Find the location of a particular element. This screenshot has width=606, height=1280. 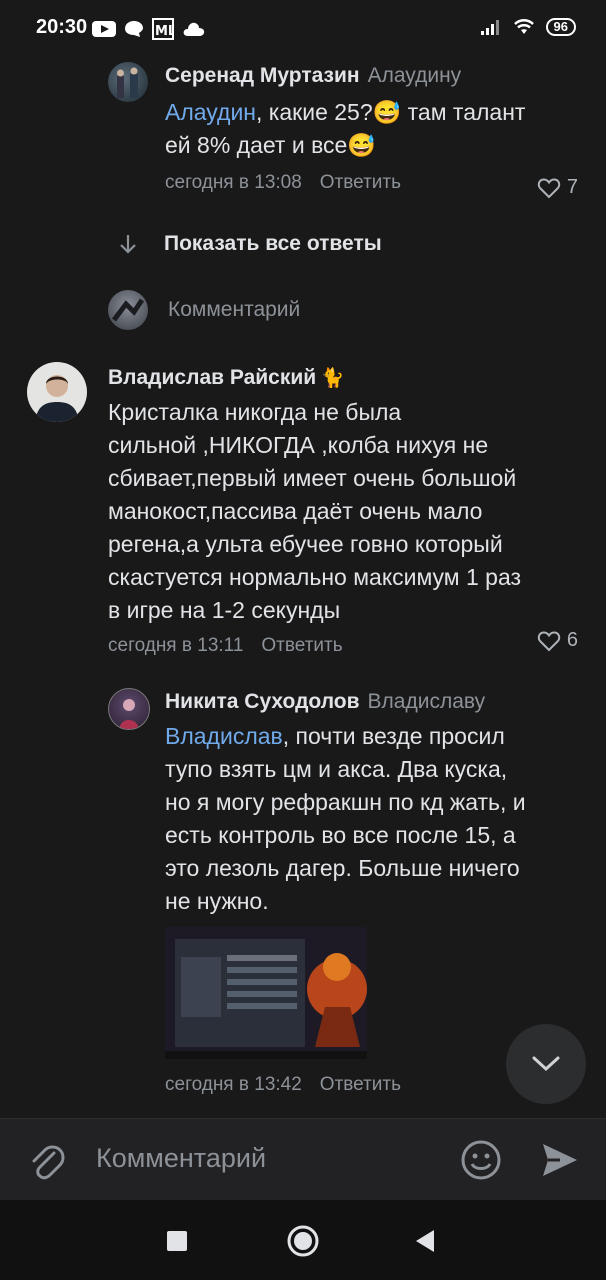

comment-input: Комментарий is located at coordinates (181, 1158).